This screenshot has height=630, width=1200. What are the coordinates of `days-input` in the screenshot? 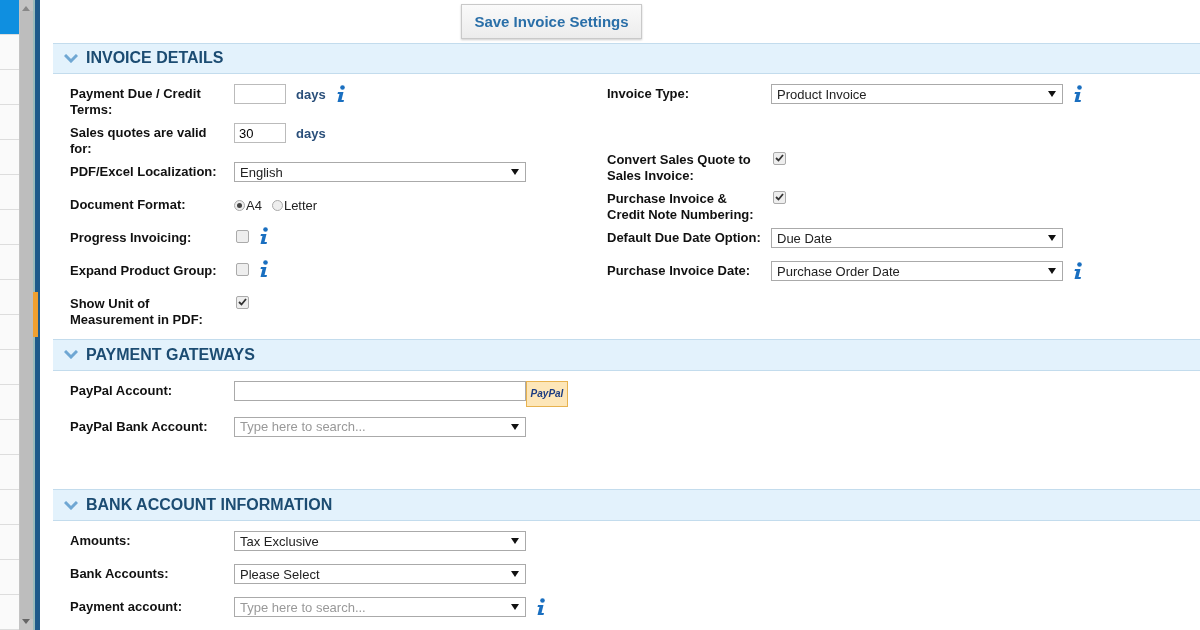 It's located at (260, 94).